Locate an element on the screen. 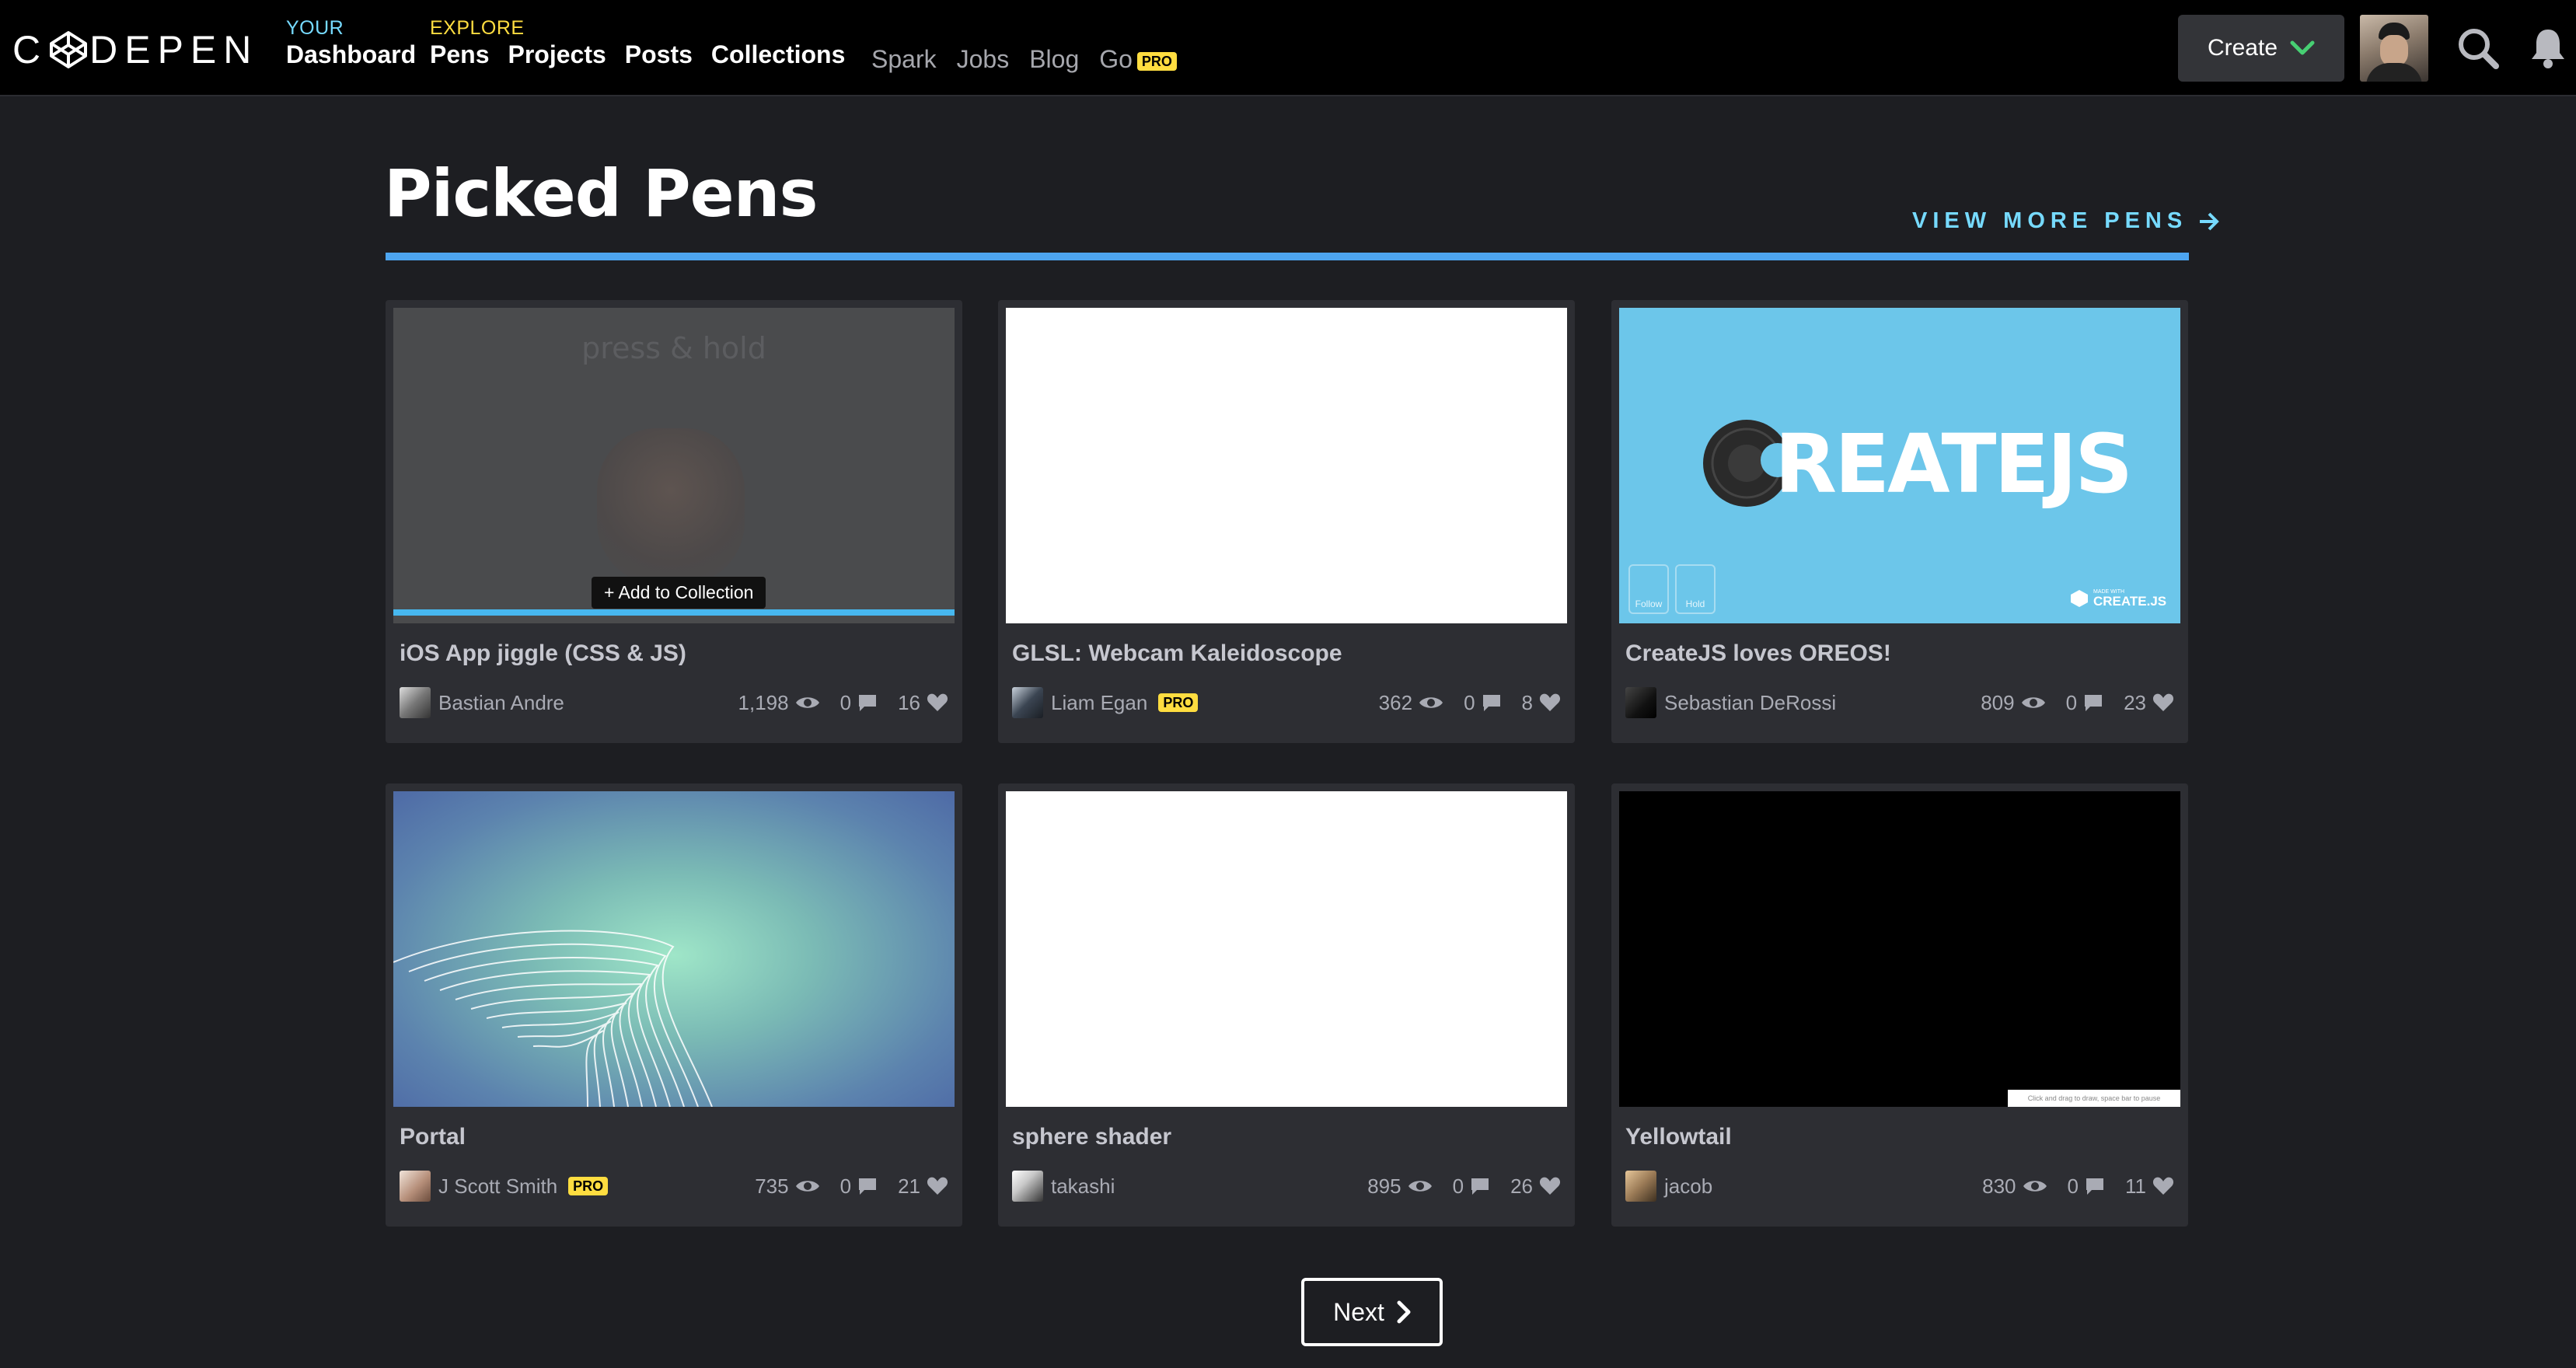  likes-stat: 21 is located at coordinates (923, 1186).